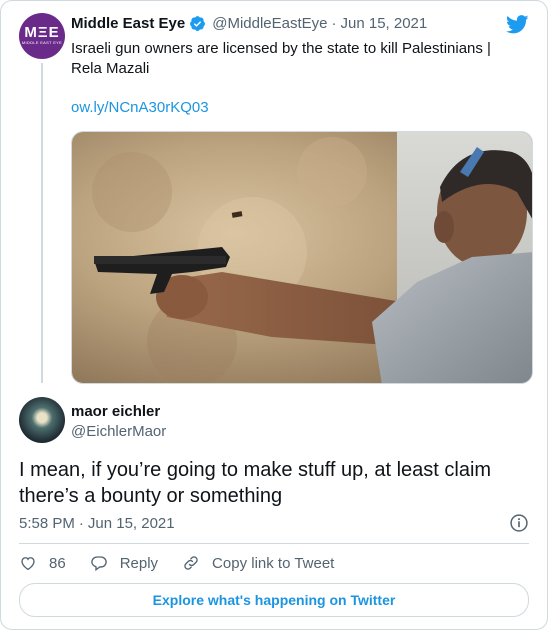 The height and width of the screenshot is (632, 550). Describe the element at coordinates (140, 107) in the screenshot. I see `parent-tweet-link: ow.ly/NCnA30rKQ03` at that location.